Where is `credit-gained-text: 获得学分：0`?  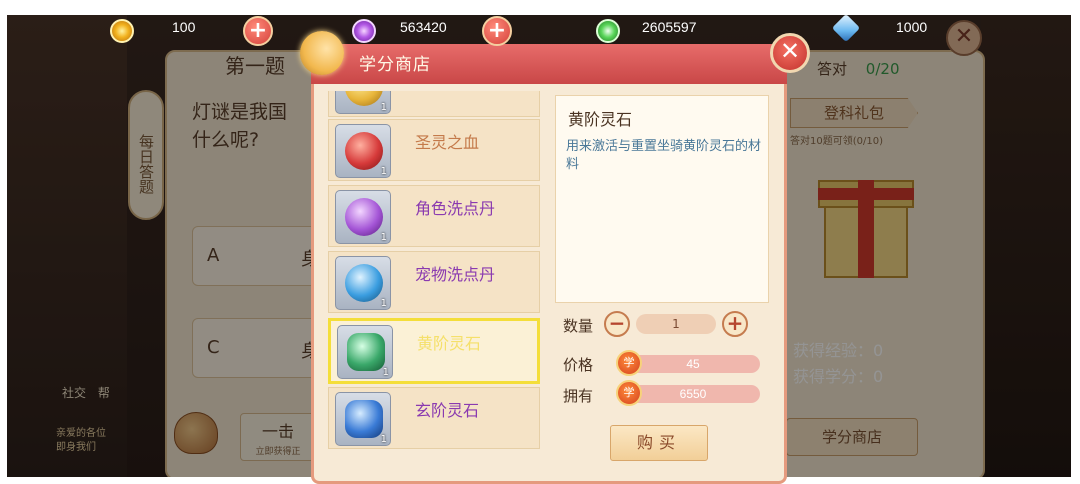
credit-gained-text: 获得学分：0 is located at coordinates (838, 376).